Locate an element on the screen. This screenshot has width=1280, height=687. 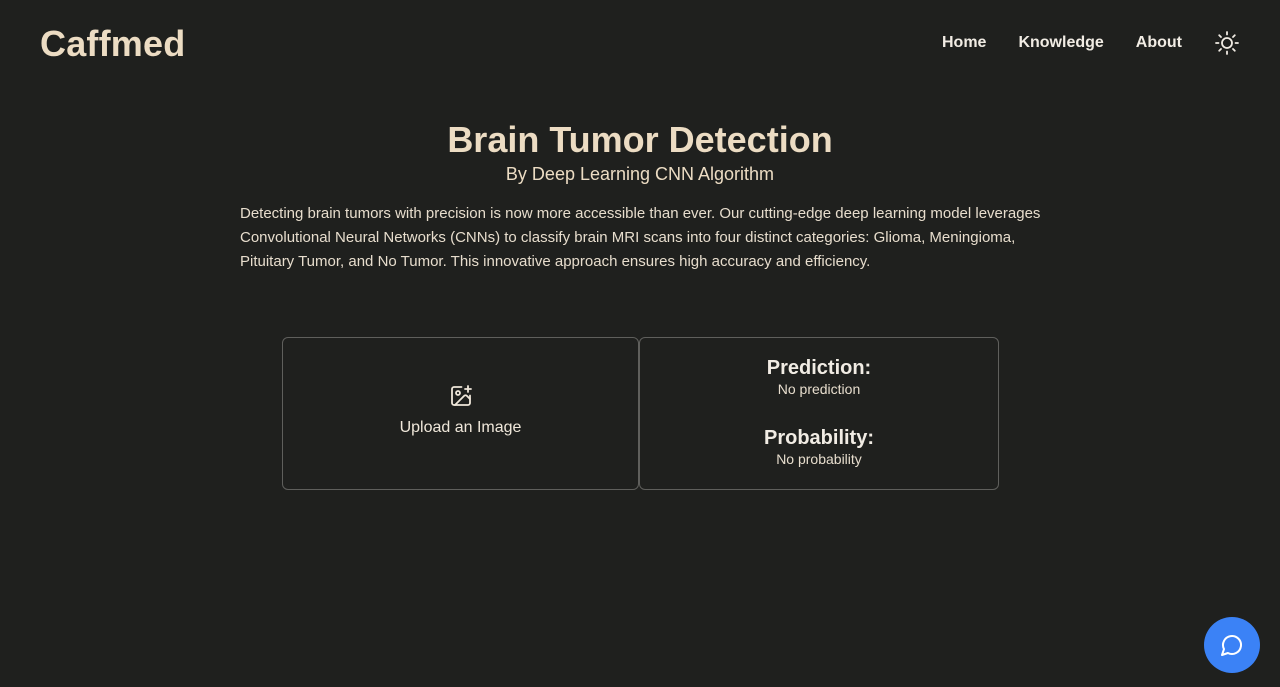
theme-toggle-button is located at coordinates (1227, 43).